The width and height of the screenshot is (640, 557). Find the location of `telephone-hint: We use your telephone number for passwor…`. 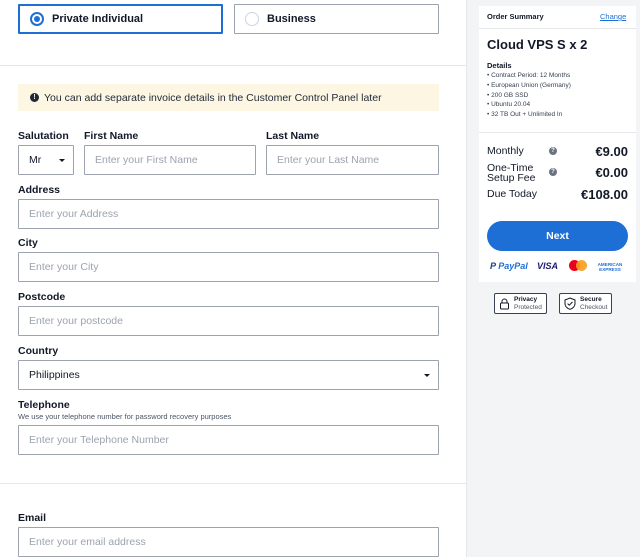

telephone-hint: We use your telephone number for passwor… is located at coordinates (125, 416).